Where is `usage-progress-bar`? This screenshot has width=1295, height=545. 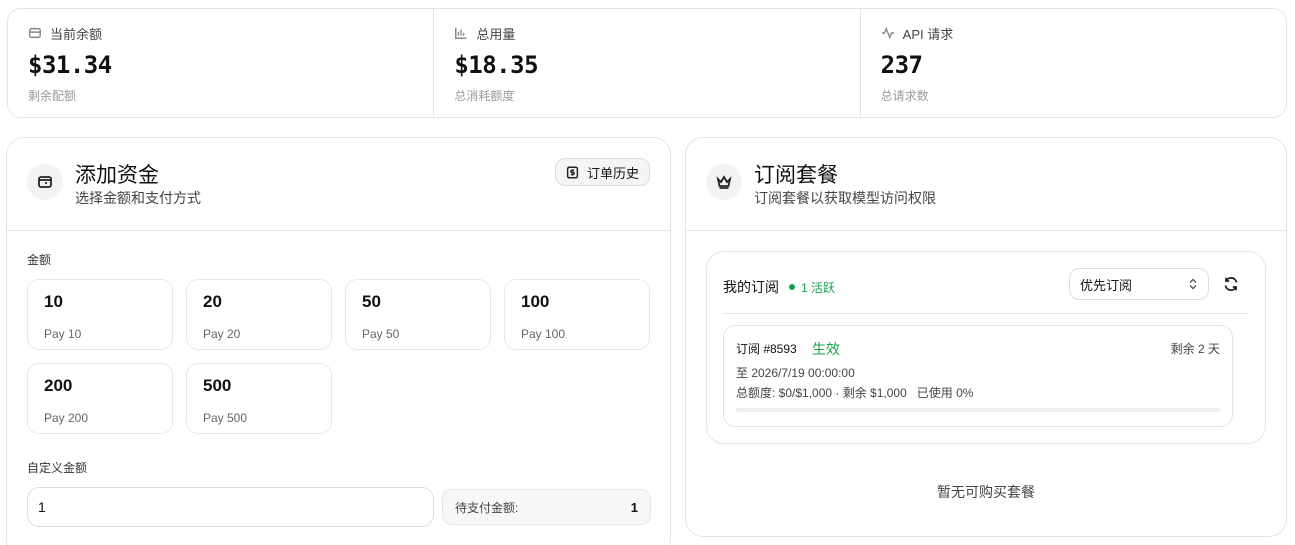 usage-progress-bar is located at coordinates (978, 410).